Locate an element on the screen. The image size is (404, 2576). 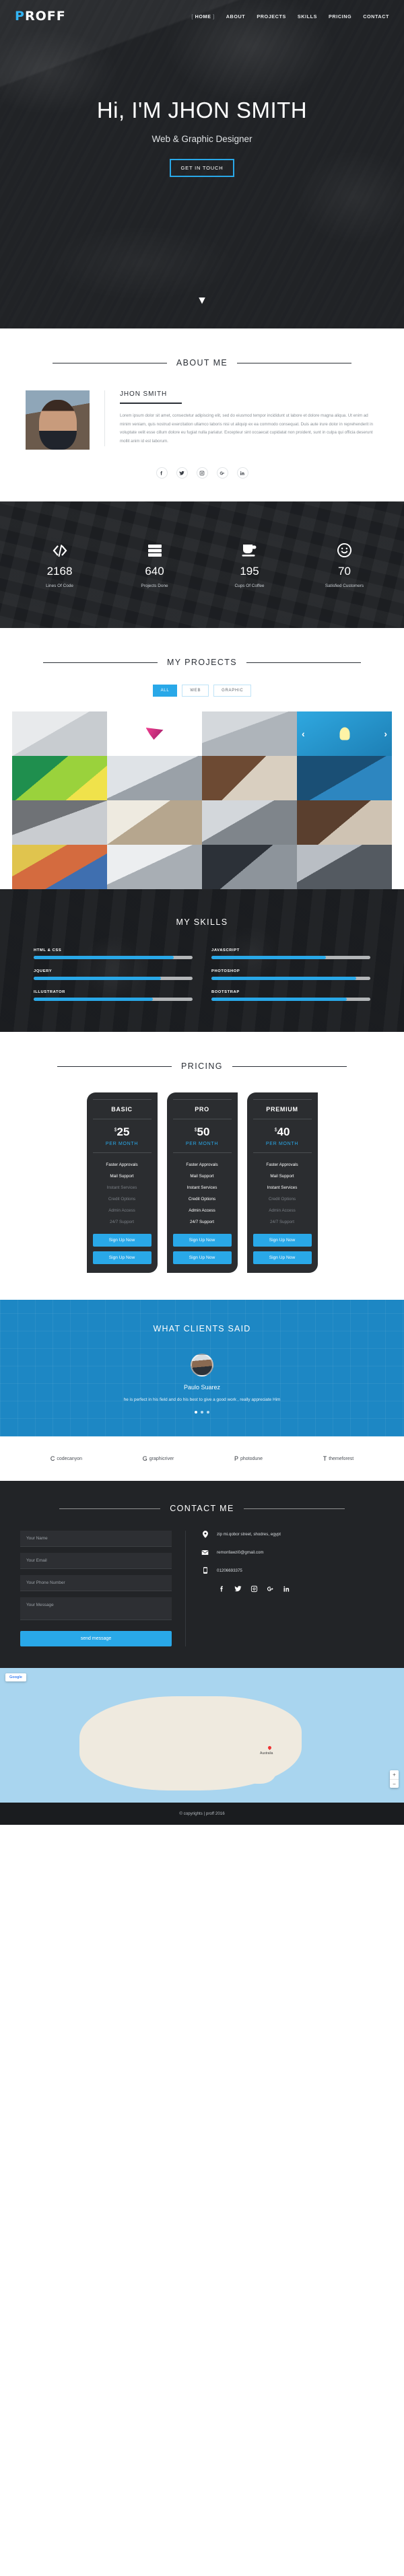
project-filters: ALL WEB GRAPHIC is located at coordinates (202, 691).